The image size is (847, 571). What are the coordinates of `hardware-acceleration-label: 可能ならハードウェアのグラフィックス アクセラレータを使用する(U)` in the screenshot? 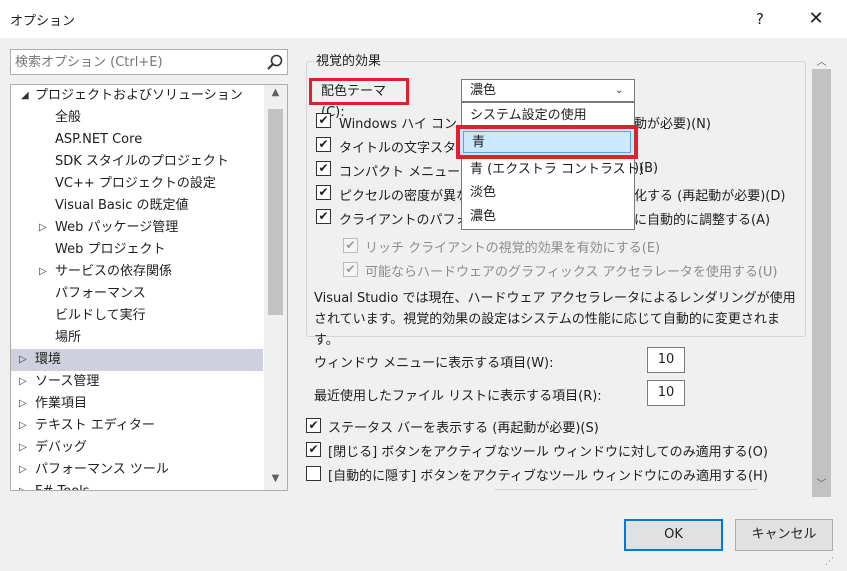 It's located at (571, 272).